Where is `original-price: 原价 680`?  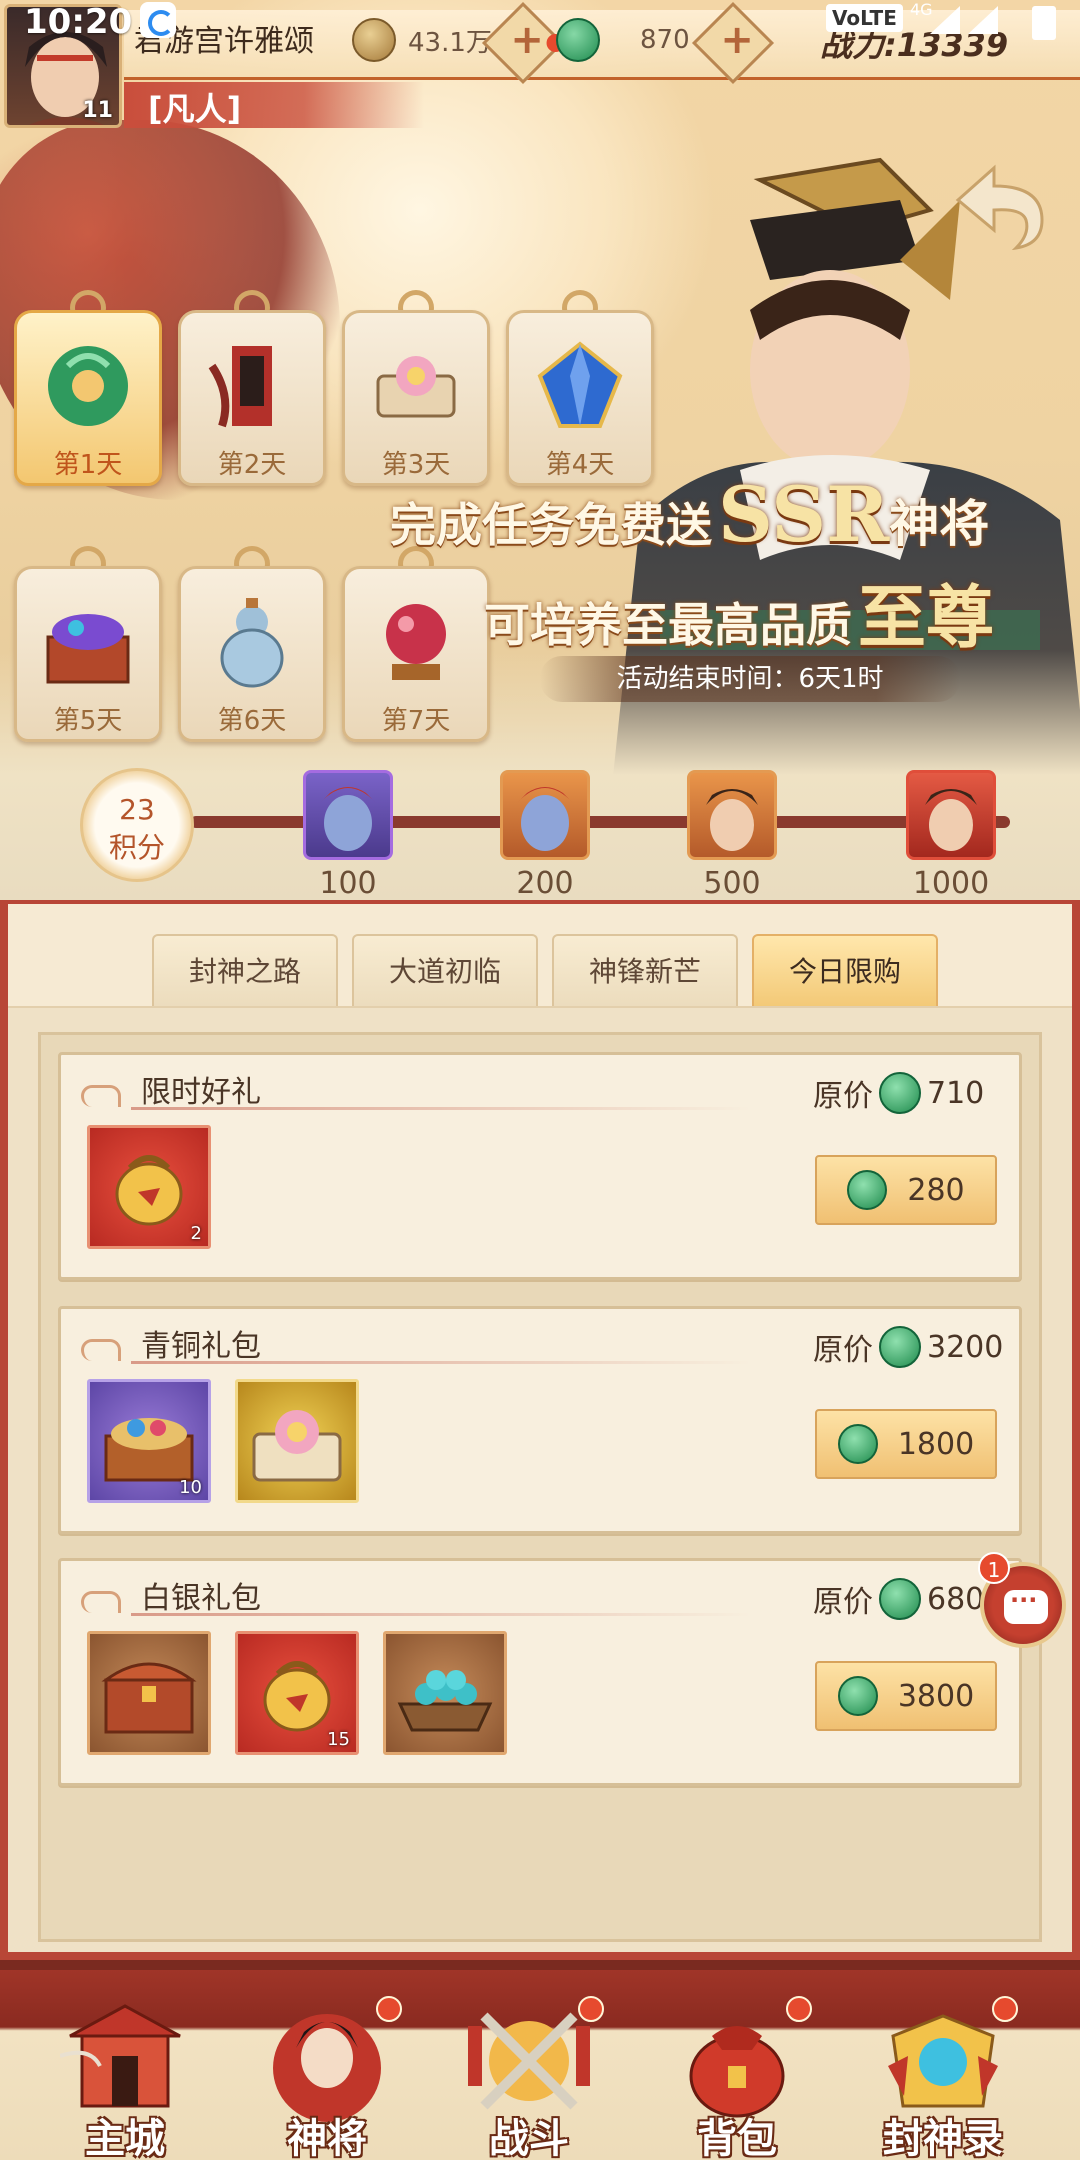 original-price: 原价 680 is located at coordinates (898, 1599).